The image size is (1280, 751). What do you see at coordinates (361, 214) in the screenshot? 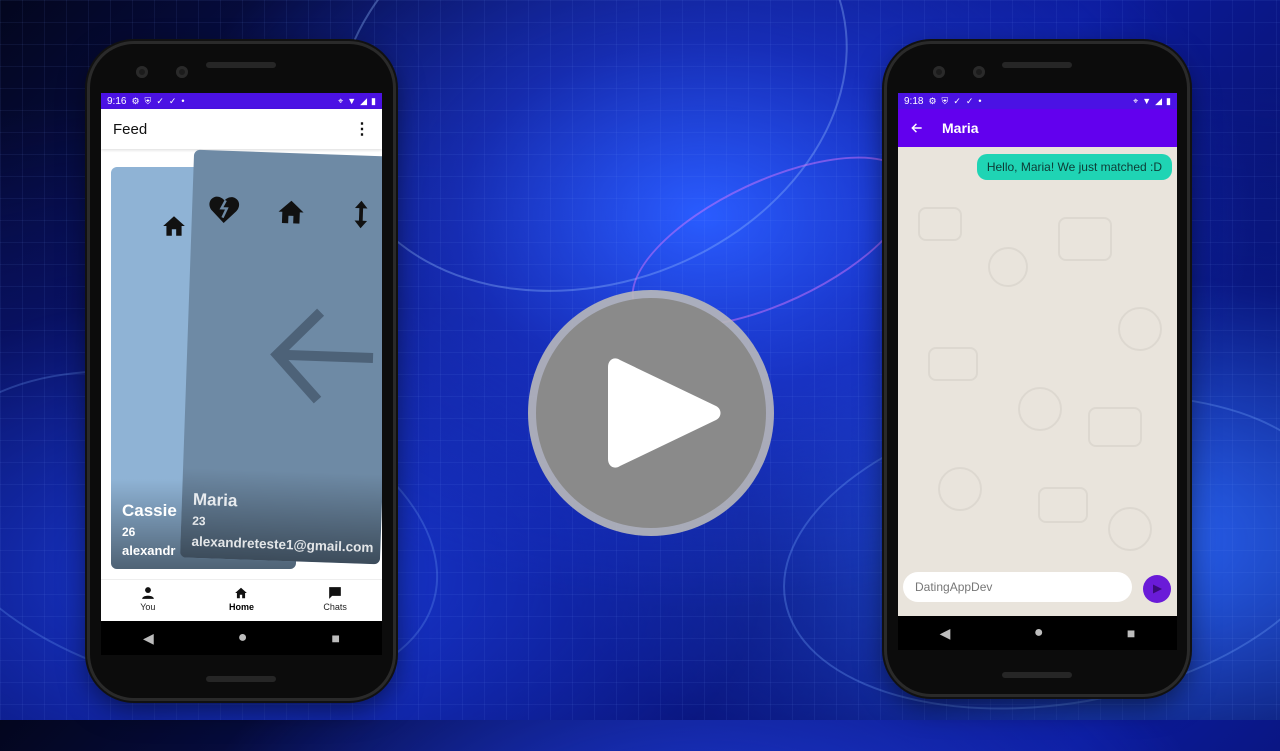
I see `swap-vertical-icon` at bounding box center [361, 214].